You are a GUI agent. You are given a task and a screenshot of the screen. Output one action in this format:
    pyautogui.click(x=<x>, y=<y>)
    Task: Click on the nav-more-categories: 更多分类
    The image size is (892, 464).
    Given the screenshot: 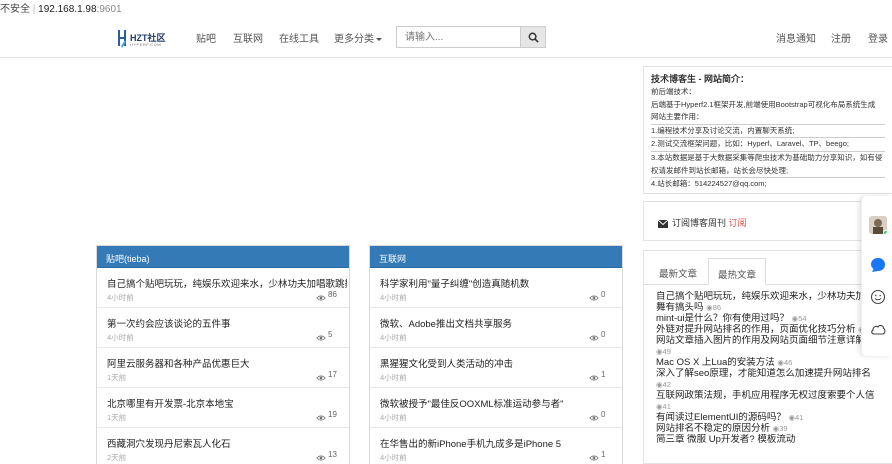 What is the action you would take?
    pyautogui.click(x=358, y=37)
    